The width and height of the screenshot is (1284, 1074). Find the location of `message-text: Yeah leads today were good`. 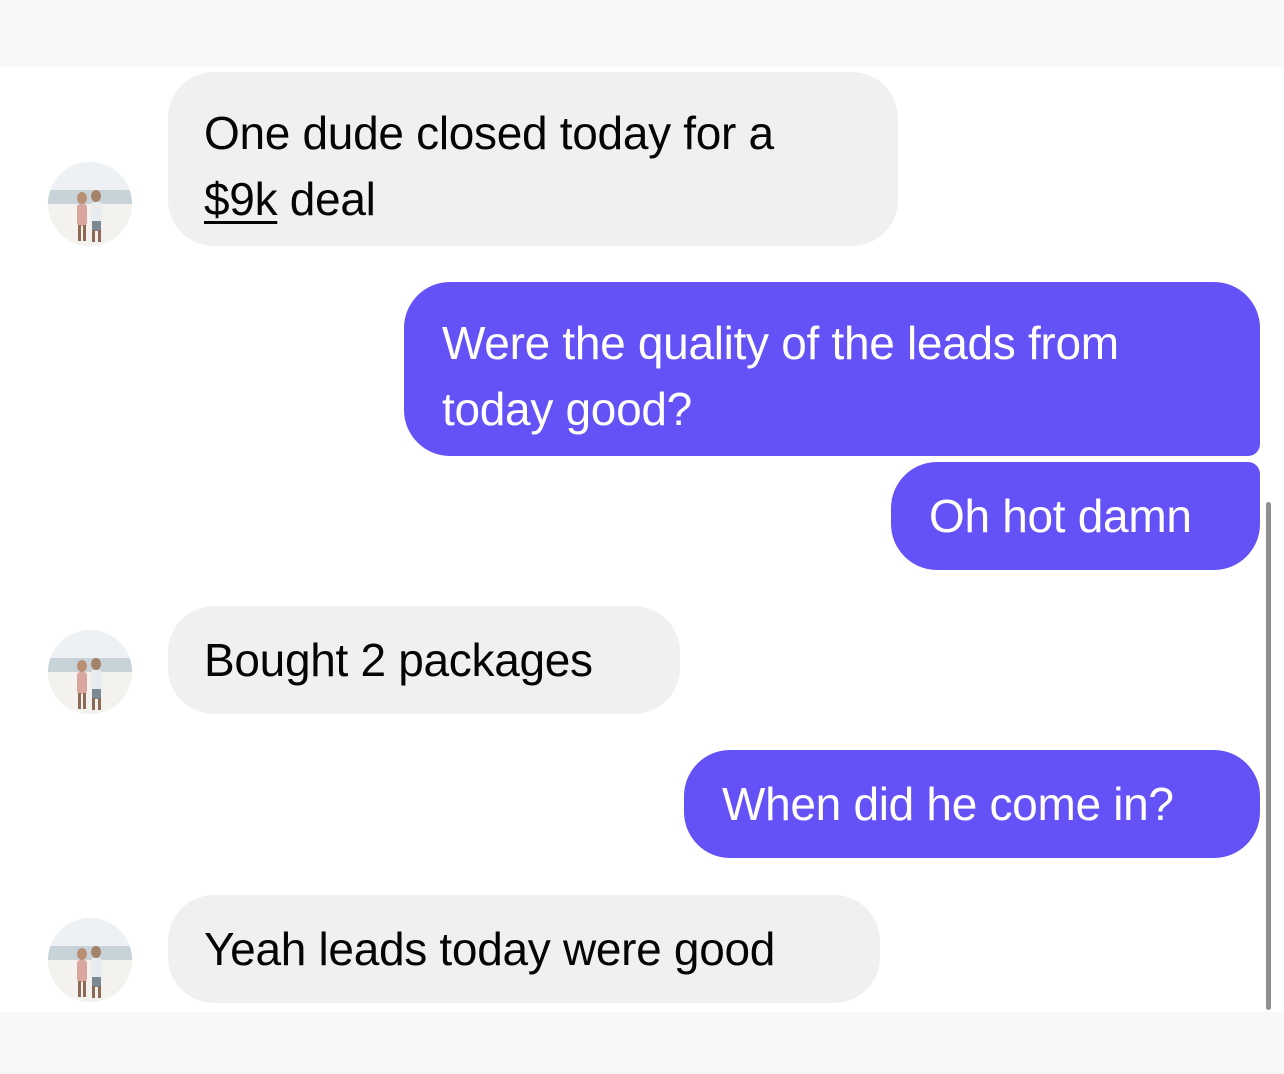

message-text: Yeah leads today were good is located at coordinates (490, 949).